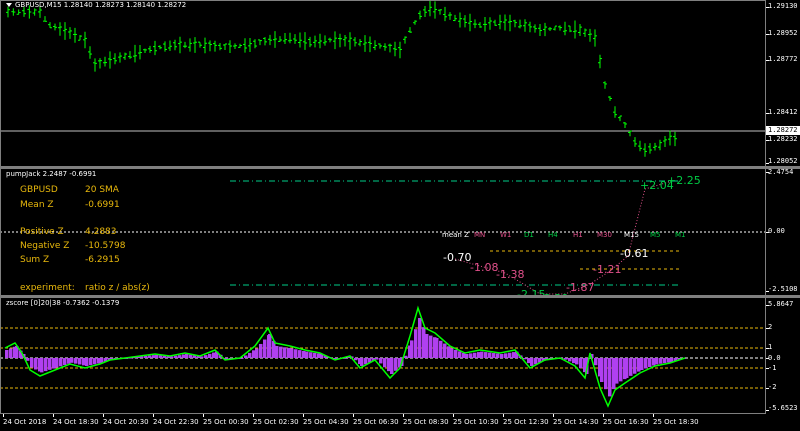 The height and width of the screenshot is (431, 800). I want to click on info-value: -6.2915, so click(102, 260).